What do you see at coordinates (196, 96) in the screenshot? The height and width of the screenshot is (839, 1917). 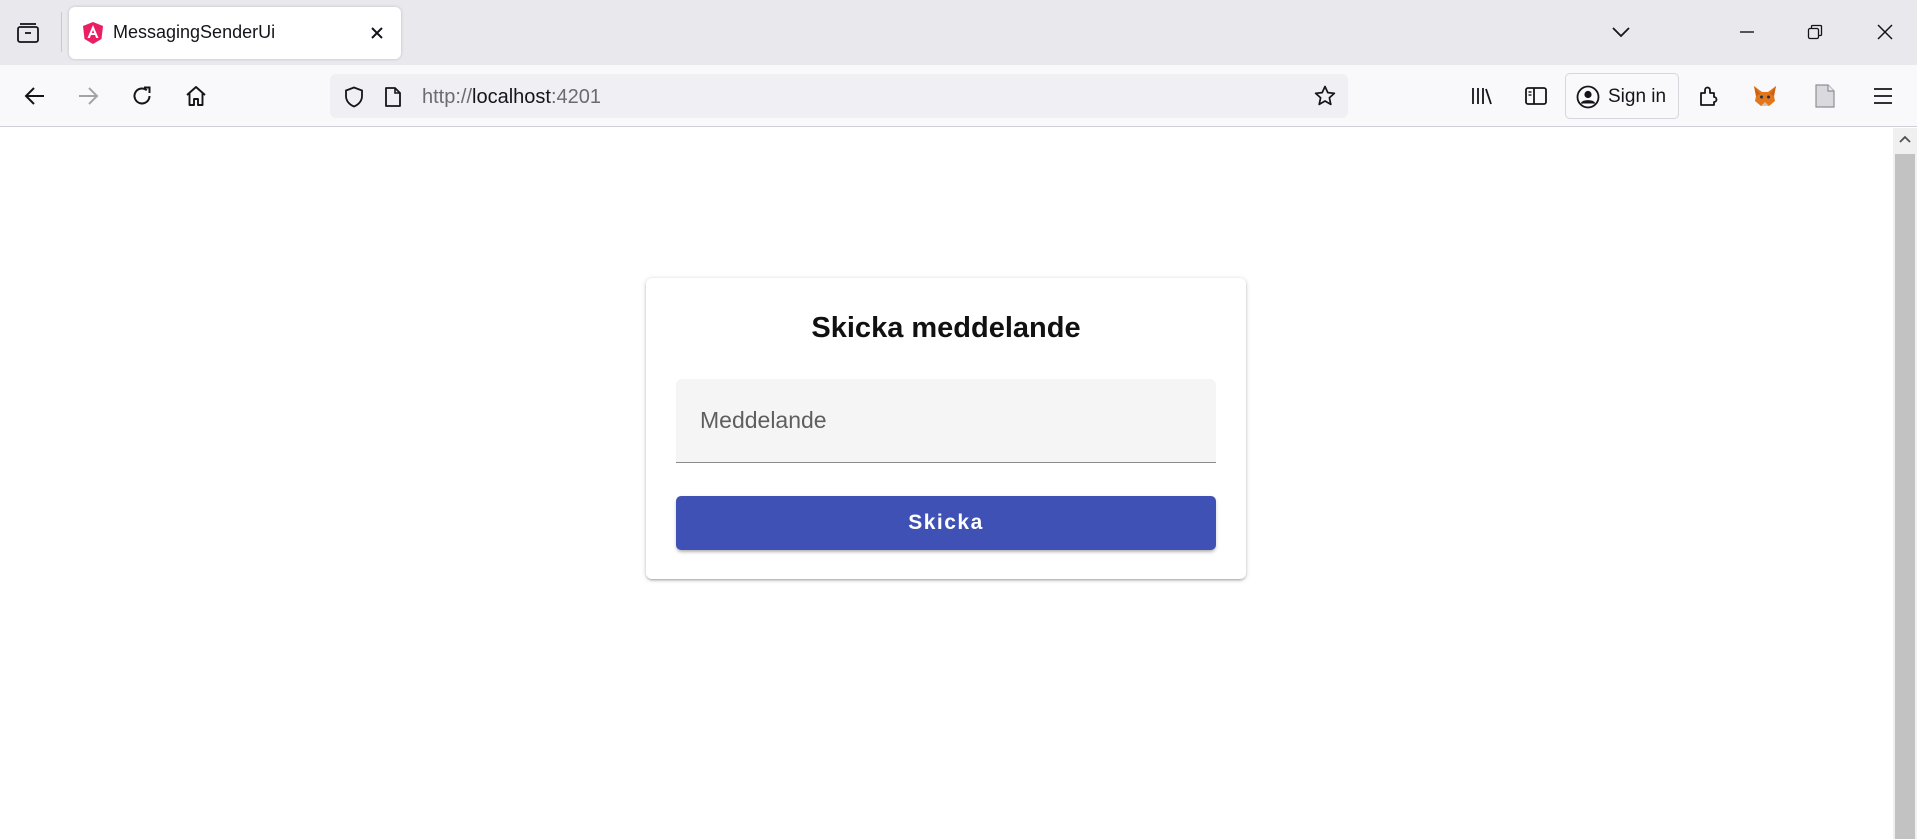 I see `home-icon` at bounding box center [196, 96].